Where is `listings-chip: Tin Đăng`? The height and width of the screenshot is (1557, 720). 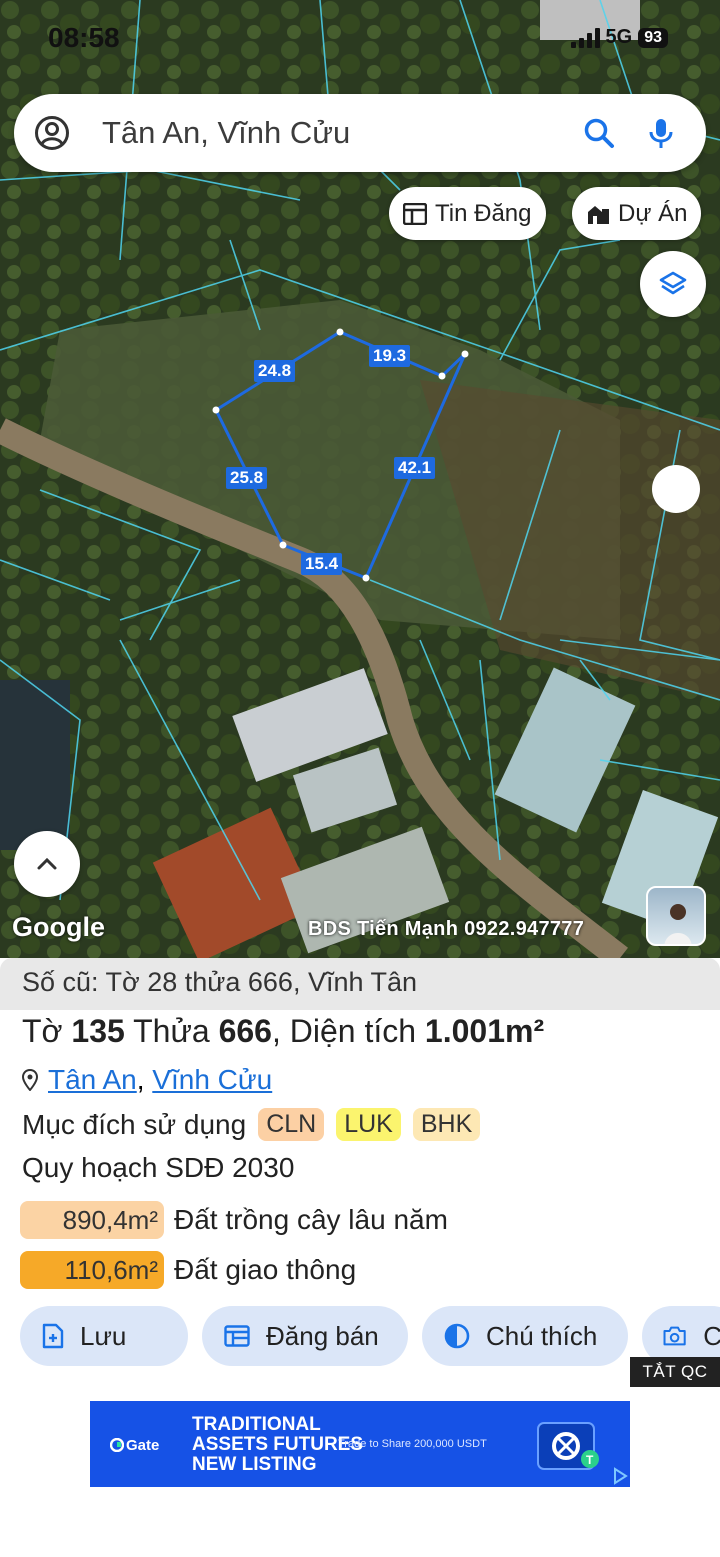 listings-chip: Tin Đăng is located at coordinates (467, 213).